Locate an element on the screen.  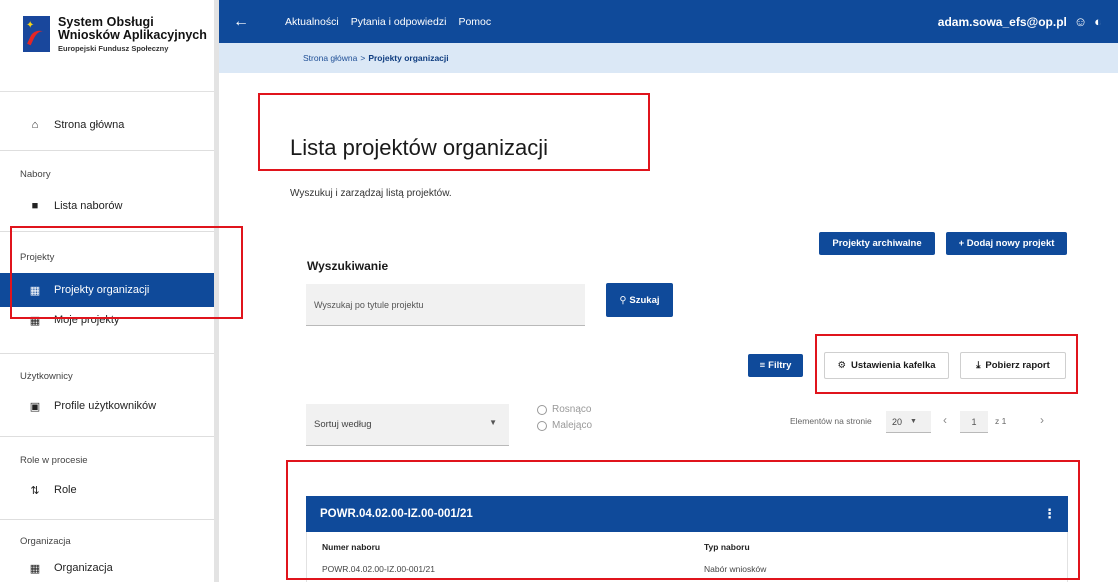
sort-desc-radio: Malejąco is located at coordinates (564, 425).